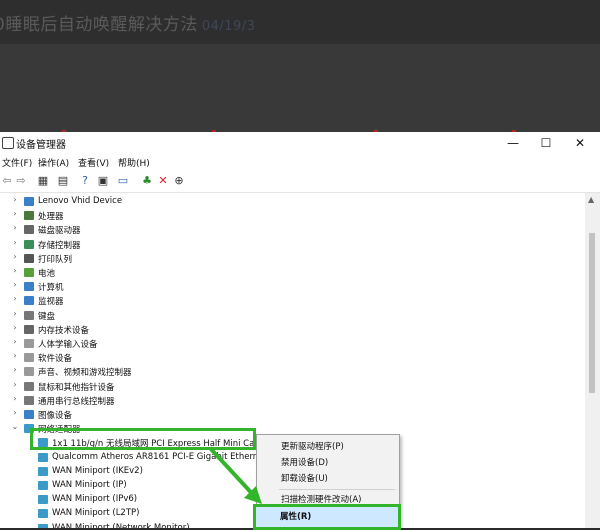  Describe the element at coordinates (235, 475) in the screenshot. I see `pointer-arrow-icon` at that location.